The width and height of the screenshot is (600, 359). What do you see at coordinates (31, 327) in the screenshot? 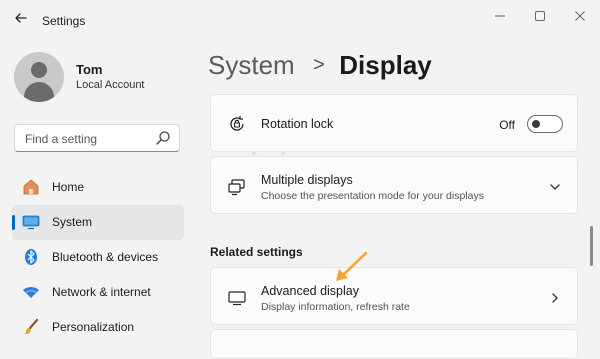
I see `paintbrush-icon` at bounding box center [31, 327].